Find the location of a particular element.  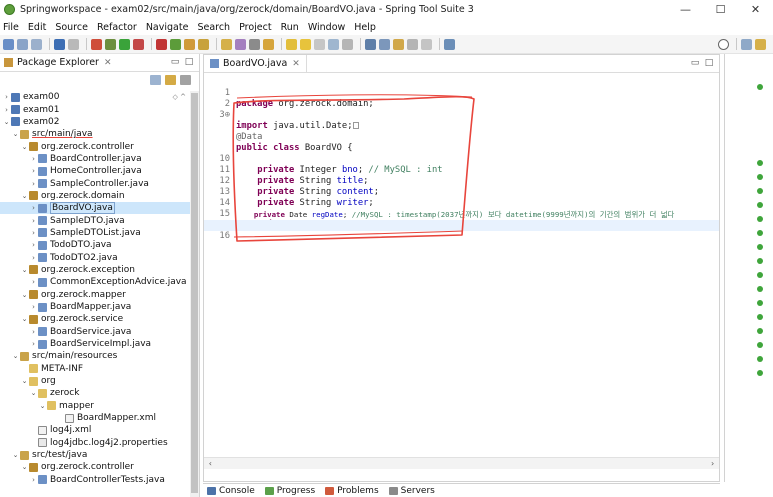

annotation-prev-icon is located at coordinates (384, 44).